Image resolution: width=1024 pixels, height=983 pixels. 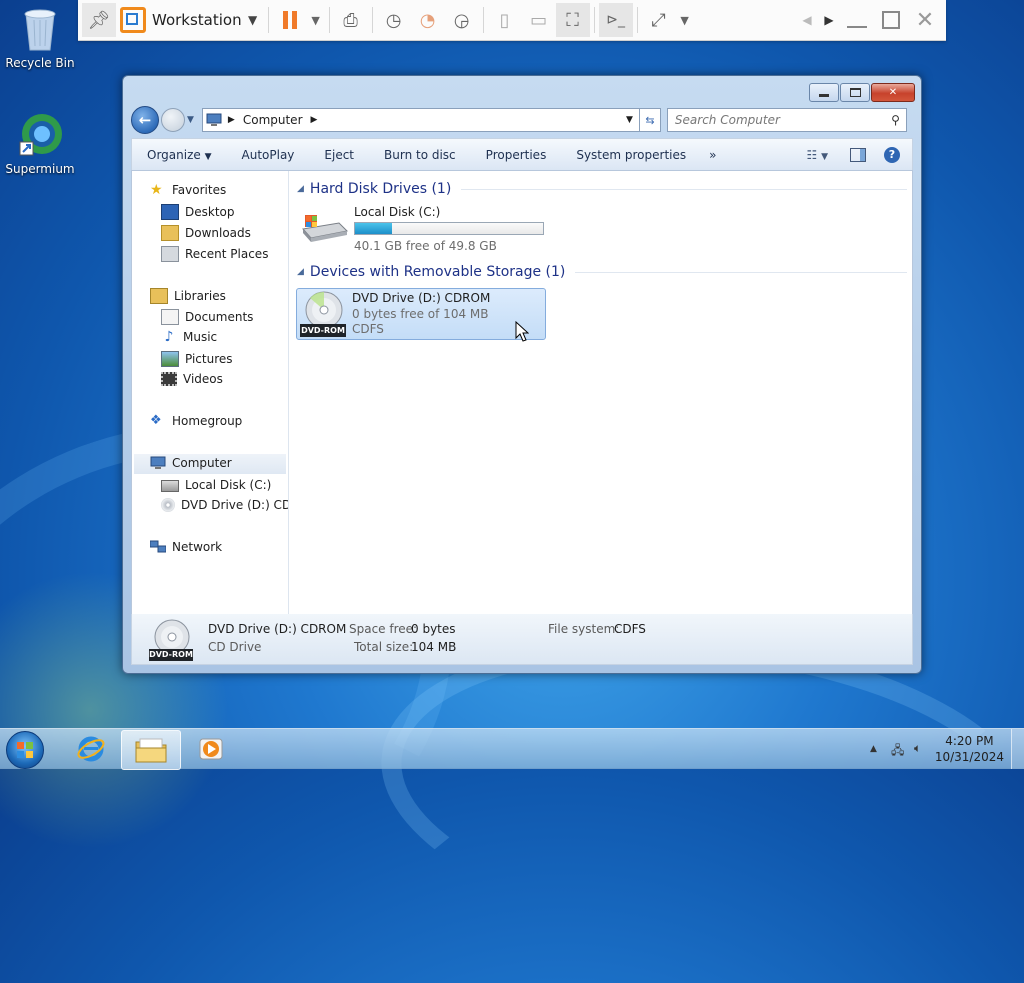 What do you see at coordinates (925, 20) in the screenshot?
I see `close-icon: ✕` at bounding box center [925, 20].